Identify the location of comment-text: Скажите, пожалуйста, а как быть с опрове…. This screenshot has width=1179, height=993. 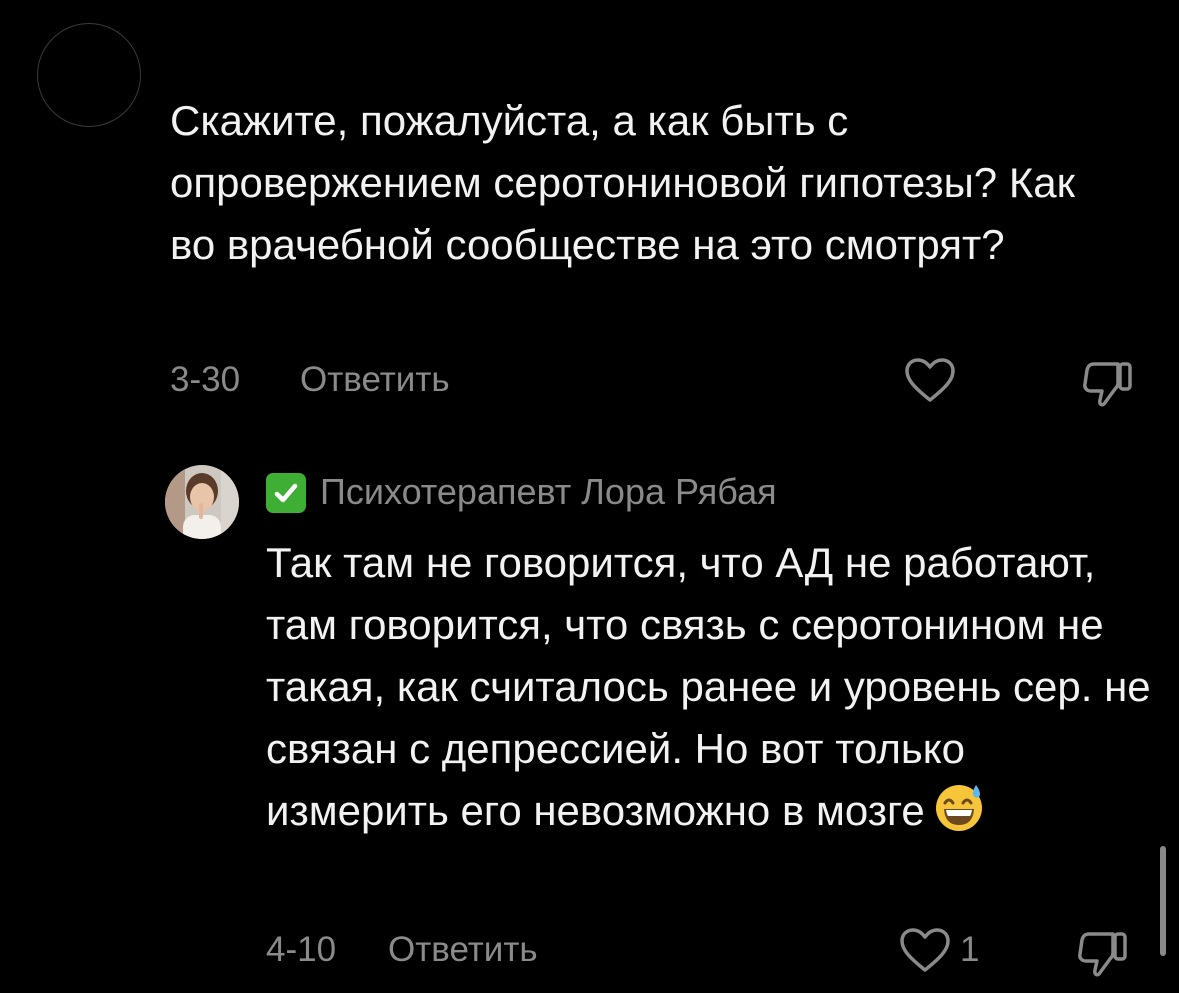
(623, 182).